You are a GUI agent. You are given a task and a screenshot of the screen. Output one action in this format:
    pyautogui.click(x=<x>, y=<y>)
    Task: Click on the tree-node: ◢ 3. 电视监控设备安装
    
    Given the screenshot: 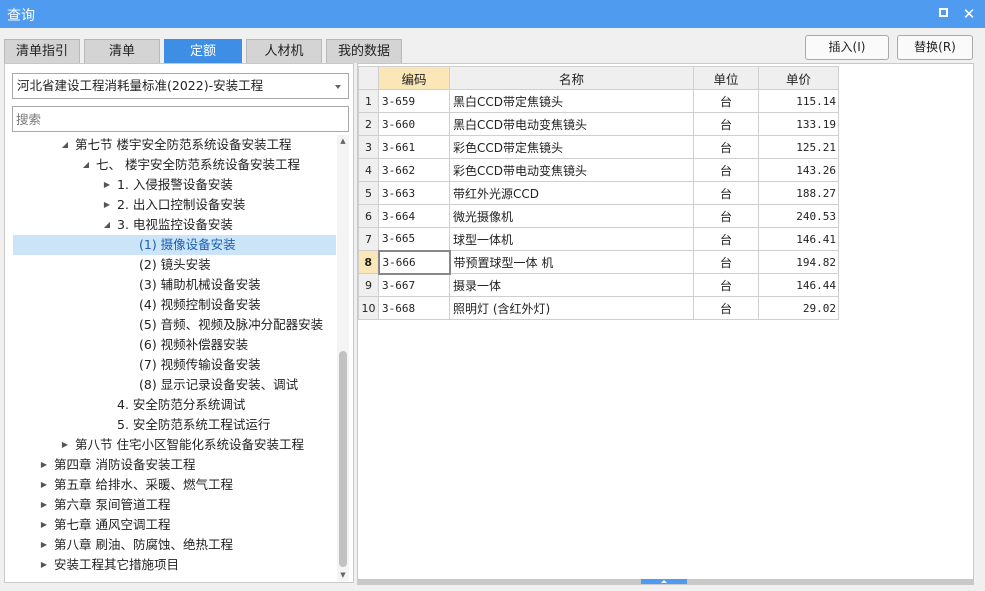 What is the action you would take?
    pyautogui.click(x=174, y=225)
    